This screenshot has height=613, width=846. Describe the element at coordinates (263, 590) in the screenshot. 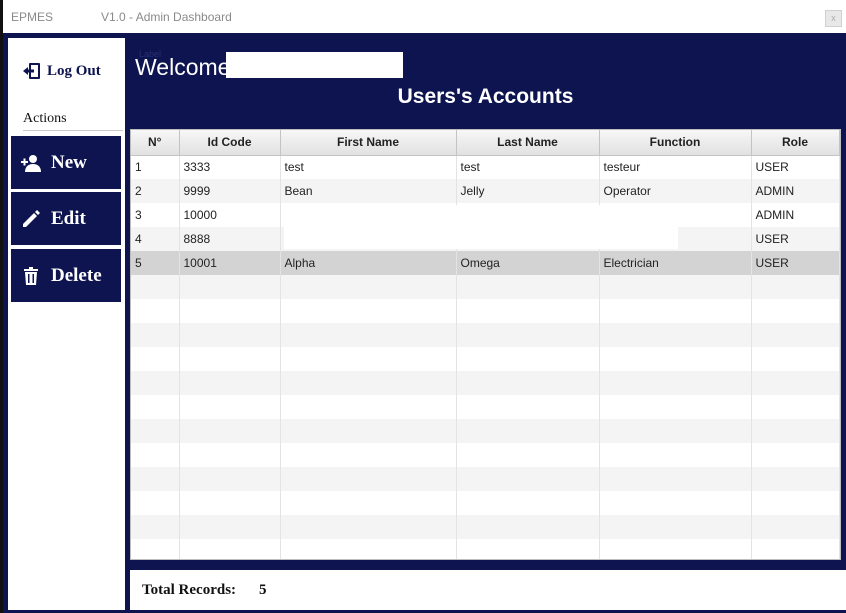

I see `total-records-value: 5` at that location.